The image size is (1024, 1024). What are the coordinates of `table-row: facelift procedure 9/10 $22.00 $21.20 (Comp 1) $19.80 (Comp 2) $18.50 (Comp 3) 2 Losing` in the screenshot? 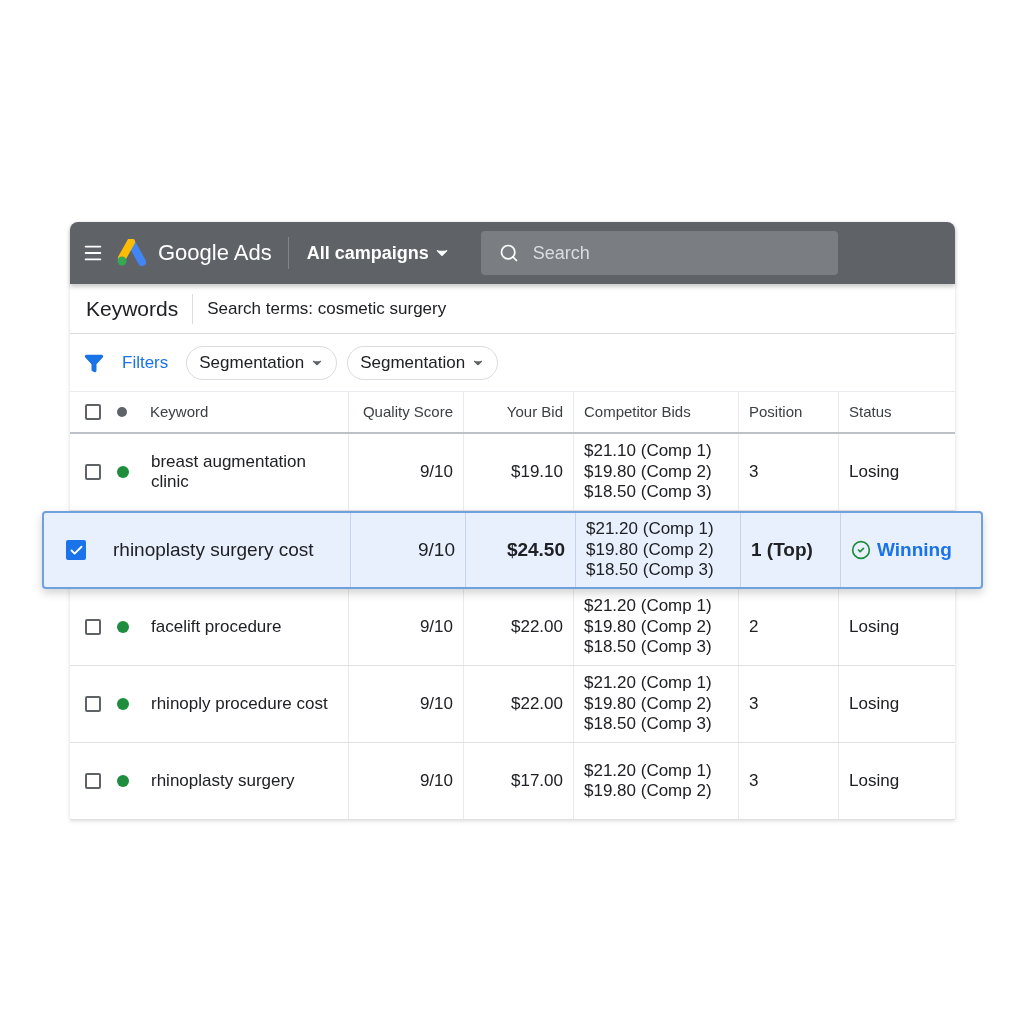 It's located at (512, 627).